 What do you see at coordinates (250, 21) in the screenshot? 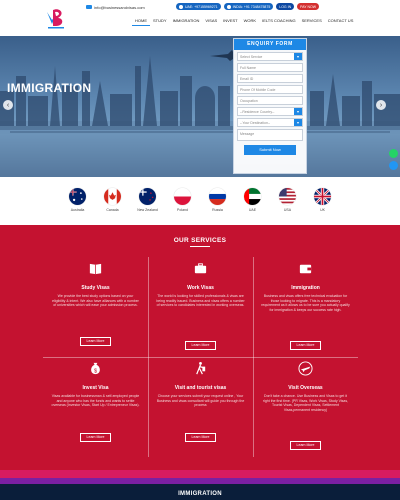
I see `nav-item-work: WORK` at bounding box center [250, 21].